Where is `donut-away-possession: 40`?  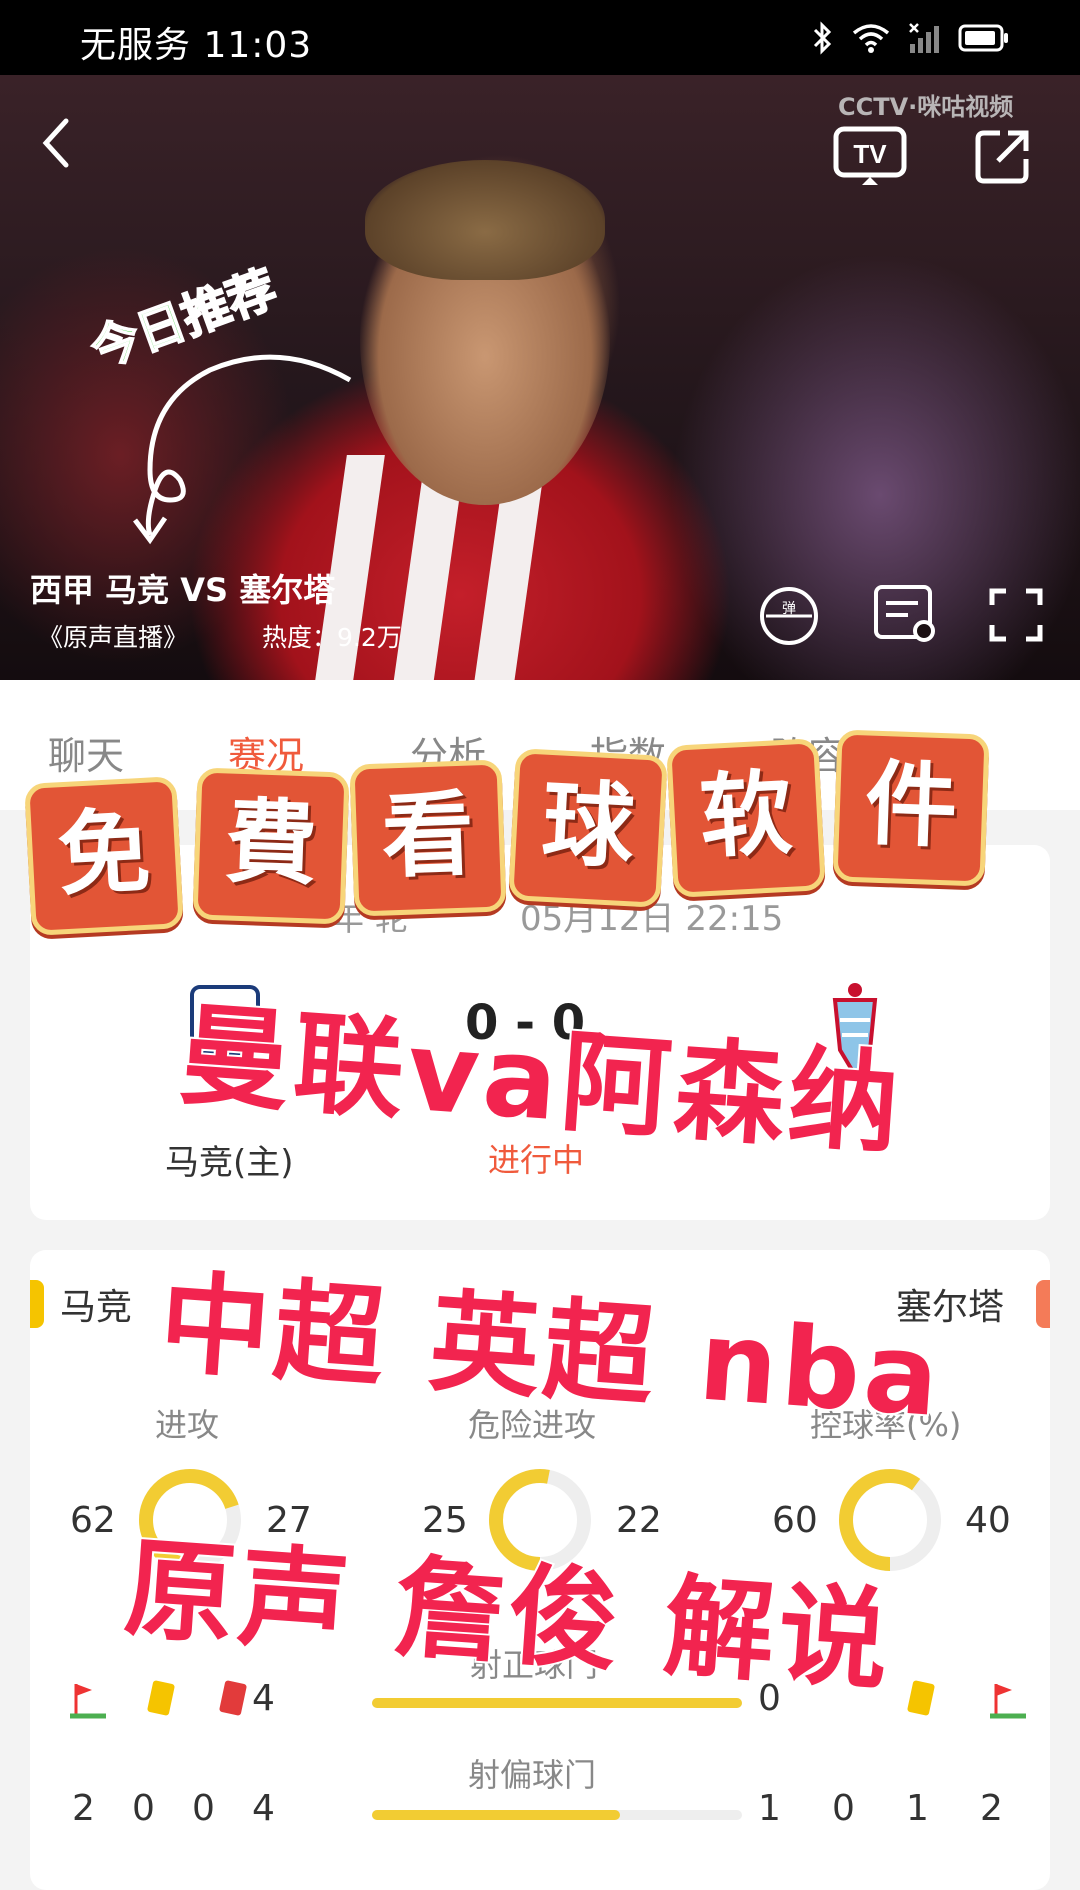
donut-away-possession: 40 is located at coordinates (988, 1520).